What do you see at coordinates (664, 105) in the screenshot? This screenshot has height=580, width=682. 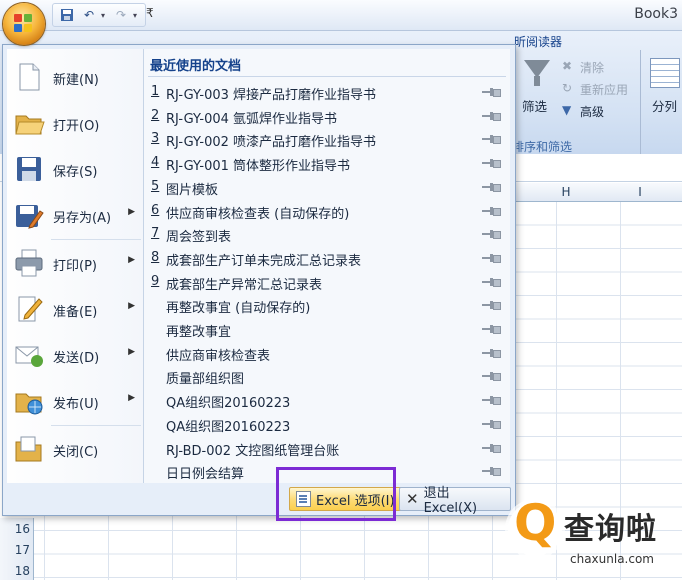 I see `split-columns-button: 分列` at bounding box center [664, 105].